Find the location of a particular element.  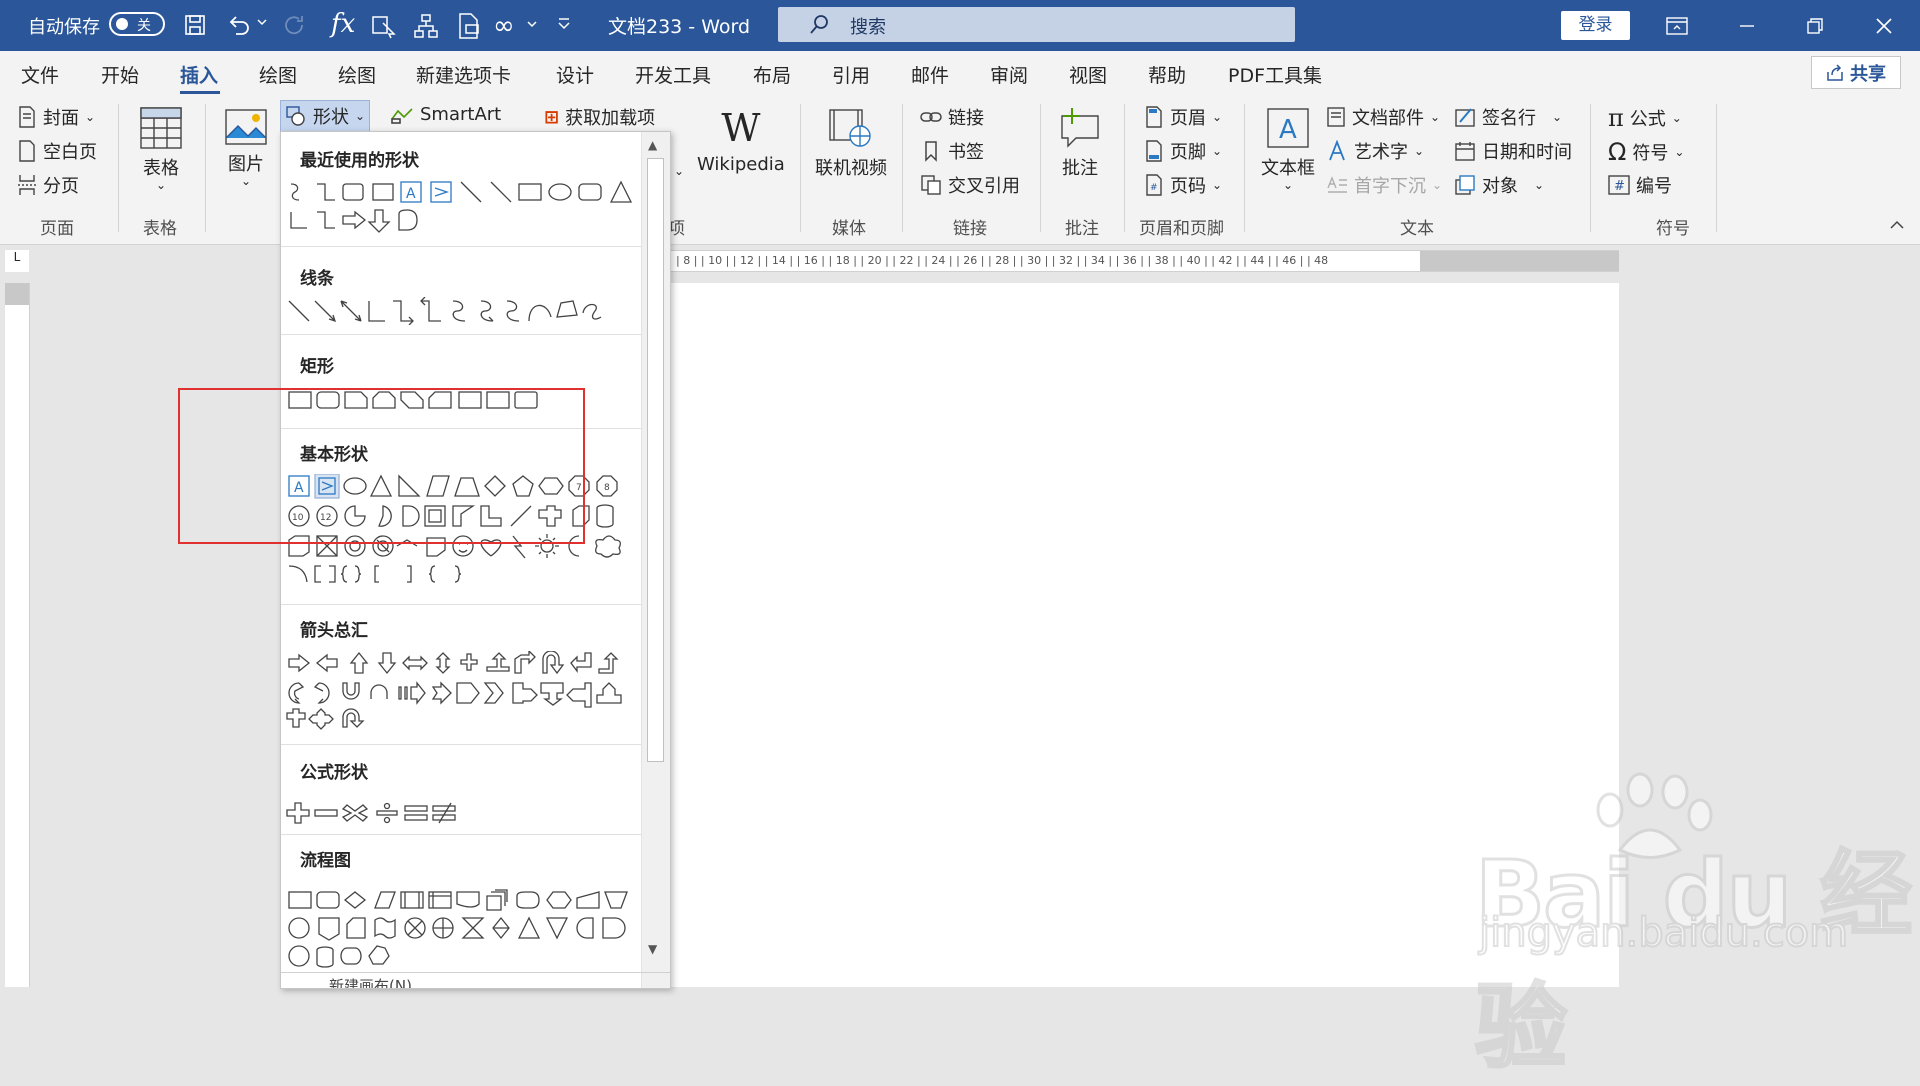

tab-view: 视图 is located at coordinates (1088, 74).